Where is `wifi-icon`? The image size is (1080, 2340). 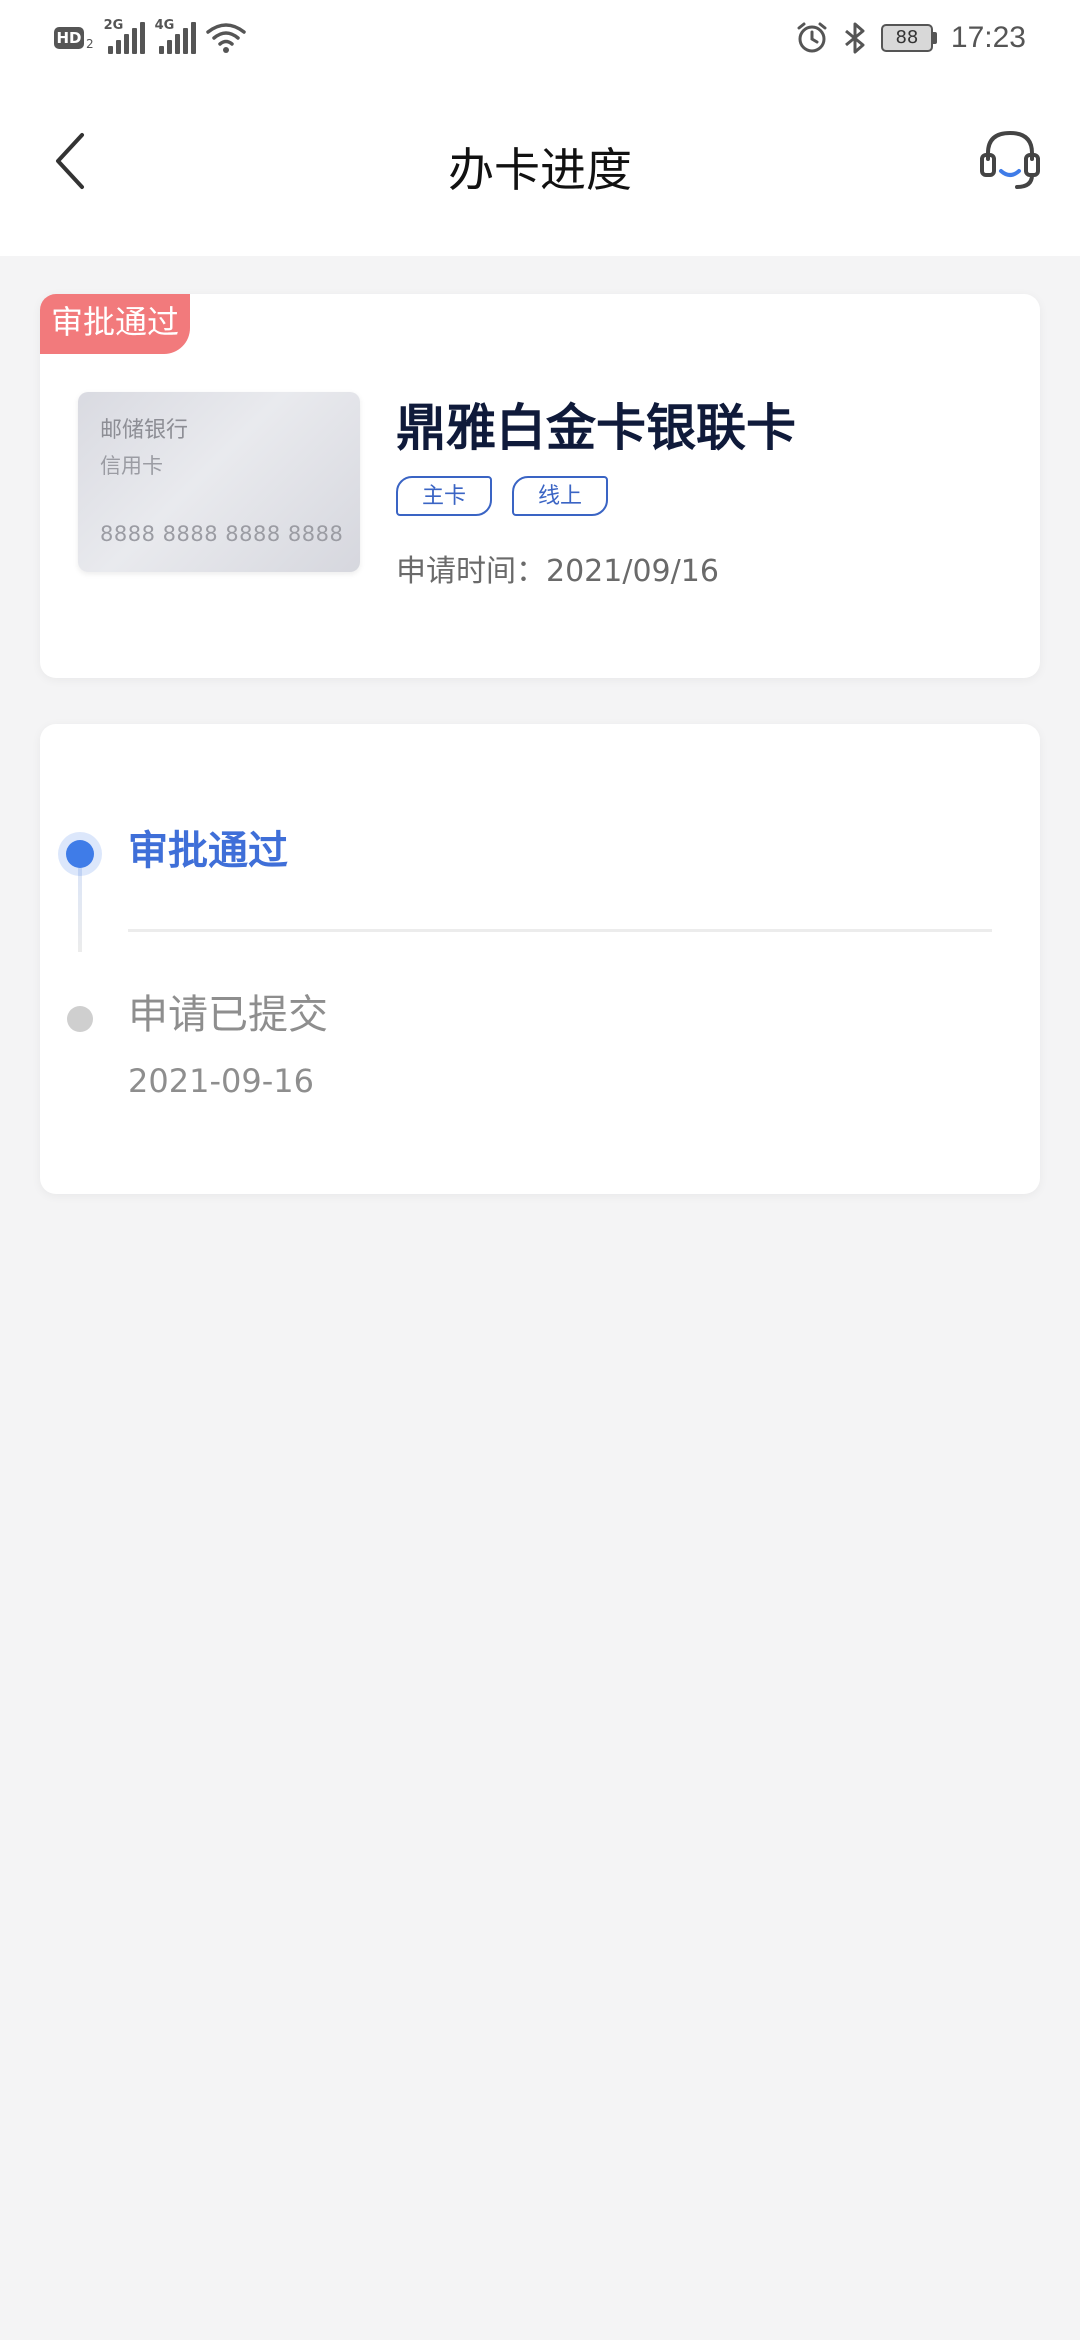 wifi-icon is located at coordinates (225, 38).